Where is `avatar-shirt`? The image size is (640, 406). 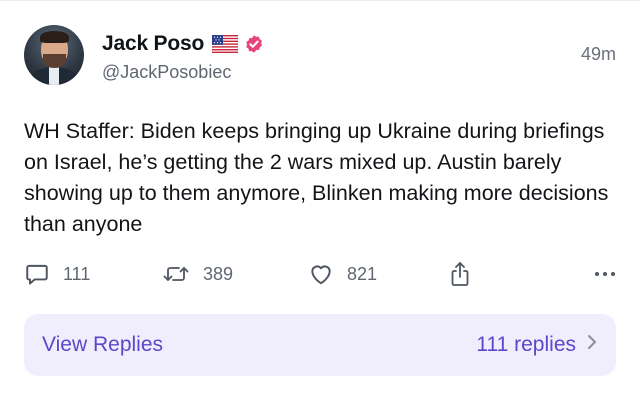 avatar-shirt is located at coordinates (54, 76).